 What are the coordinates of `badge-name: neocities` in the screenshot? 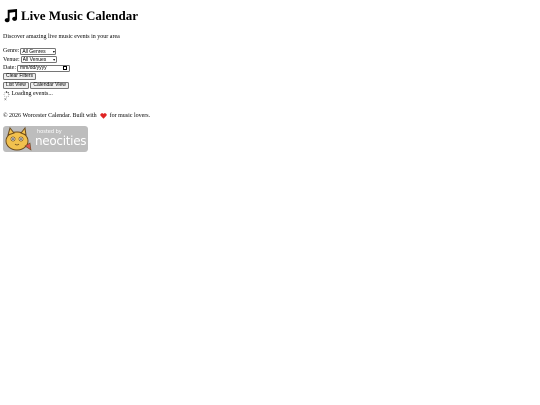 It's located at (61, 141).